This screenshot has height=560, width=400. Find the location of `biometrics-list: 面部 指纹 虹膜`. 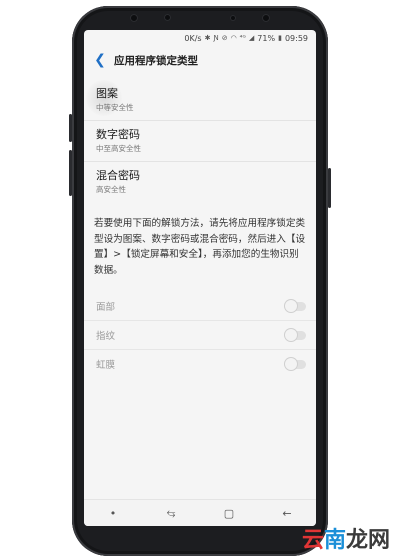

biometrics-list: 面部 指纹 虹膜 is located at coordinates (200, 335).